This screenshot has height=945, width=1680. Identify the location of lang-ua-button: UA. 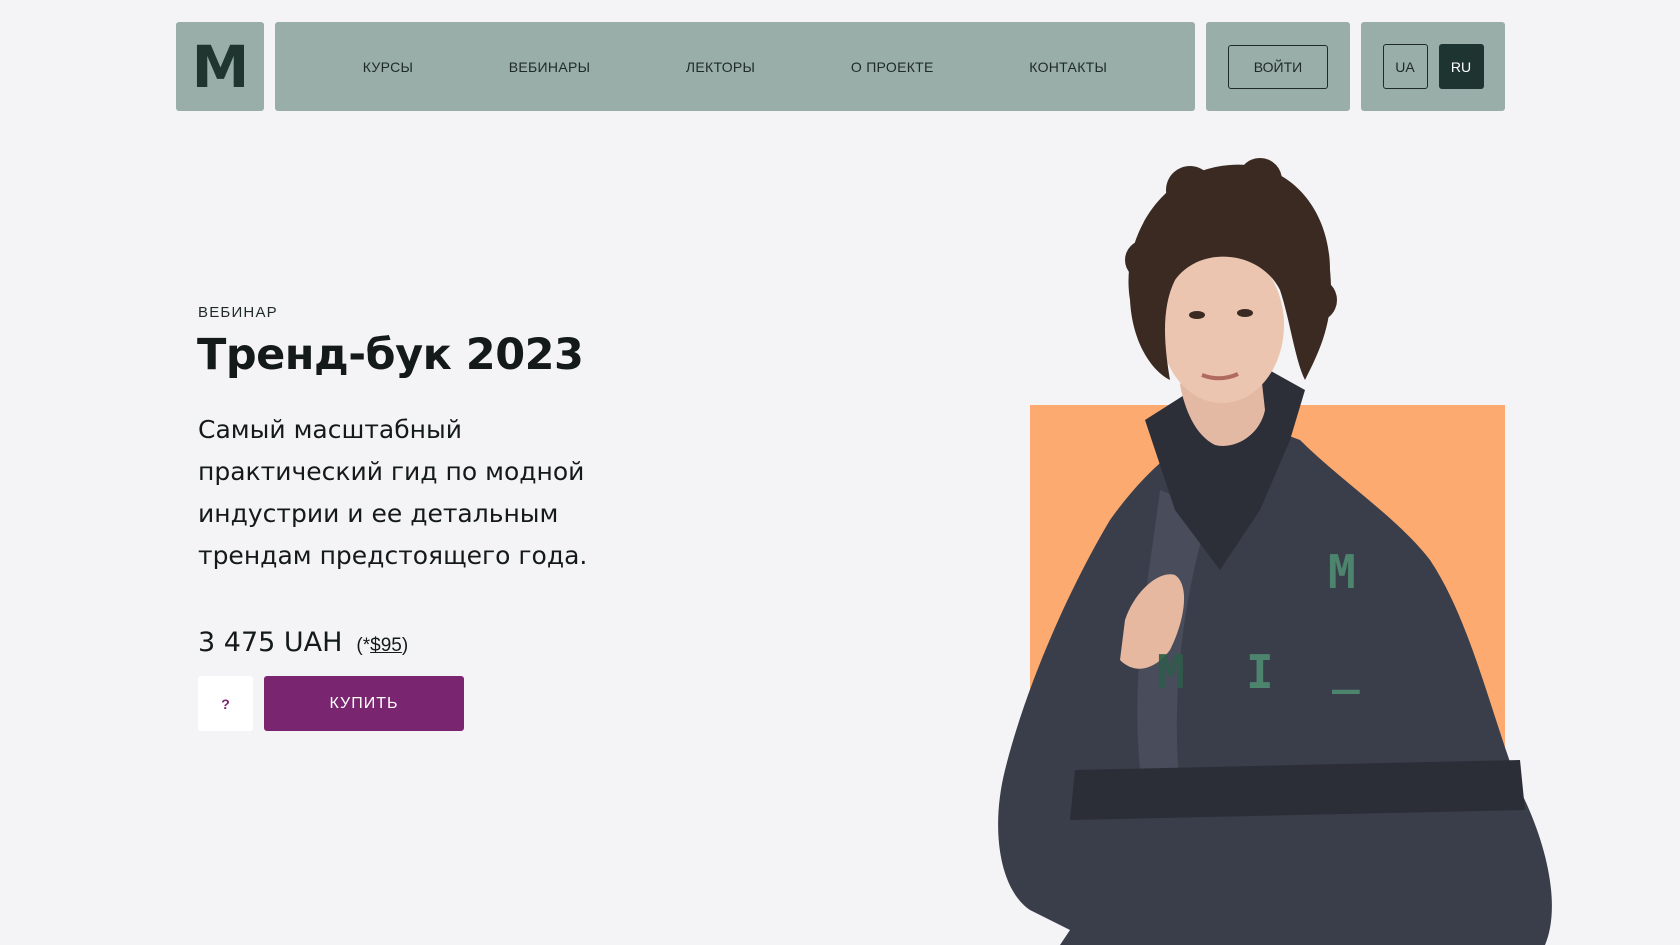
(1405, 66).